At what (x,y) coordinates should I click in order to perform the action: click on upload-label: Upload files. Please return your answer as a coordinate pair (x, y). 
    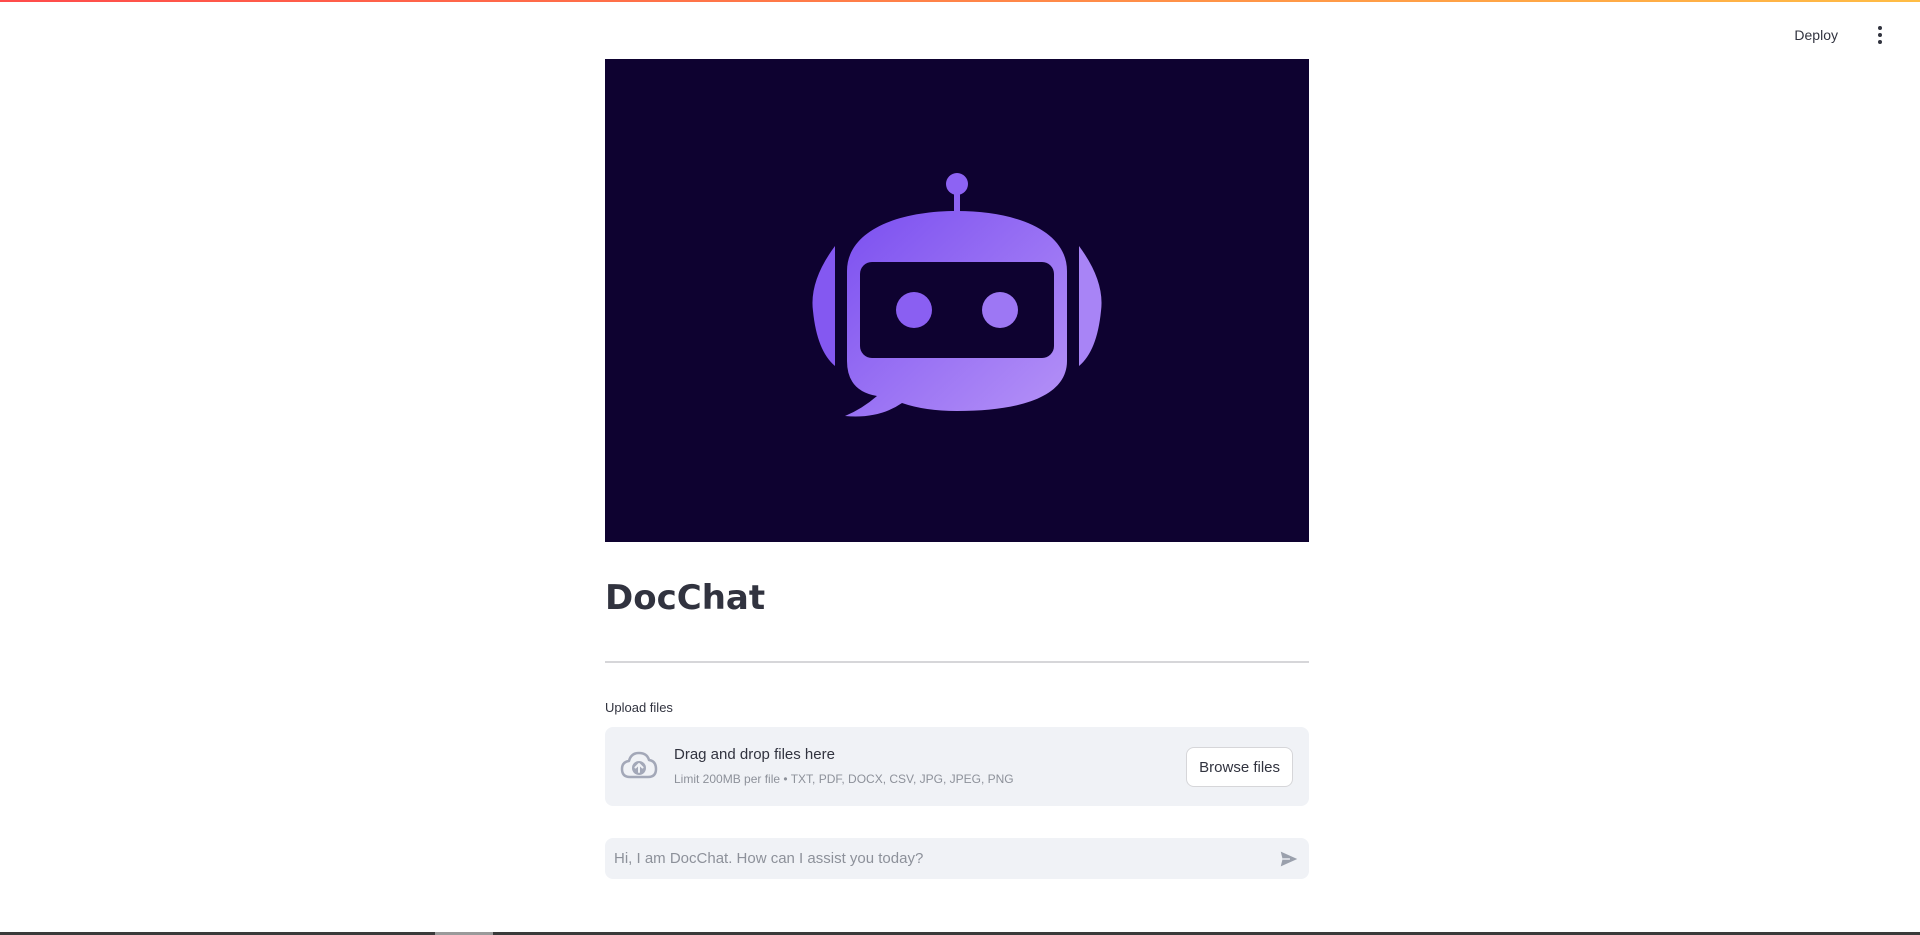
    Looking at the image, I should click on (639, 707).